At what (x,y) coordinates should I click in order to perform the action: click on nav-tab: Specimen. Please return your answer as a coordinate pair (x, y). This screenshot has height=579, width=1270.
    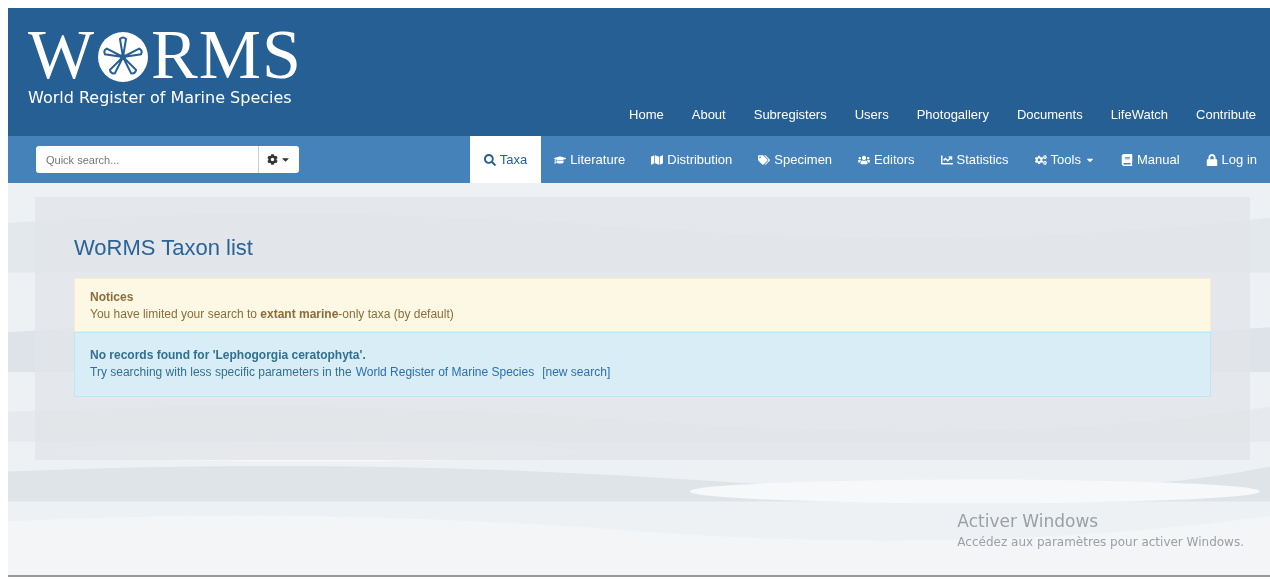
    Looking at the image, I should click on (795, 159).